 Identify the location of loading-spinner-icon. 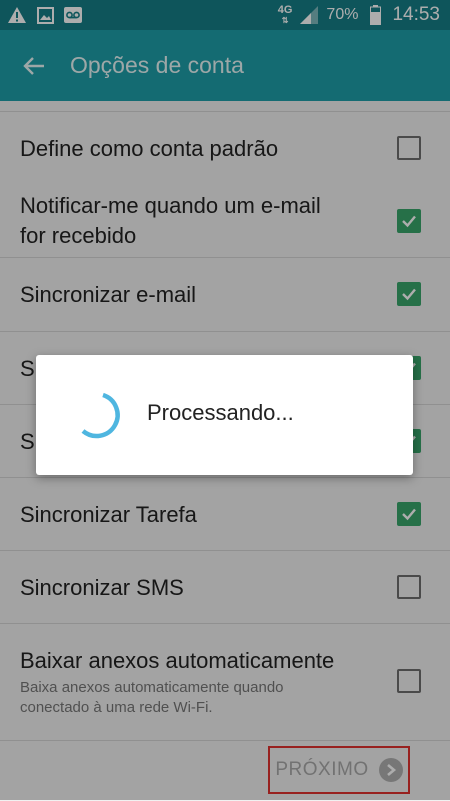
(100, 415).